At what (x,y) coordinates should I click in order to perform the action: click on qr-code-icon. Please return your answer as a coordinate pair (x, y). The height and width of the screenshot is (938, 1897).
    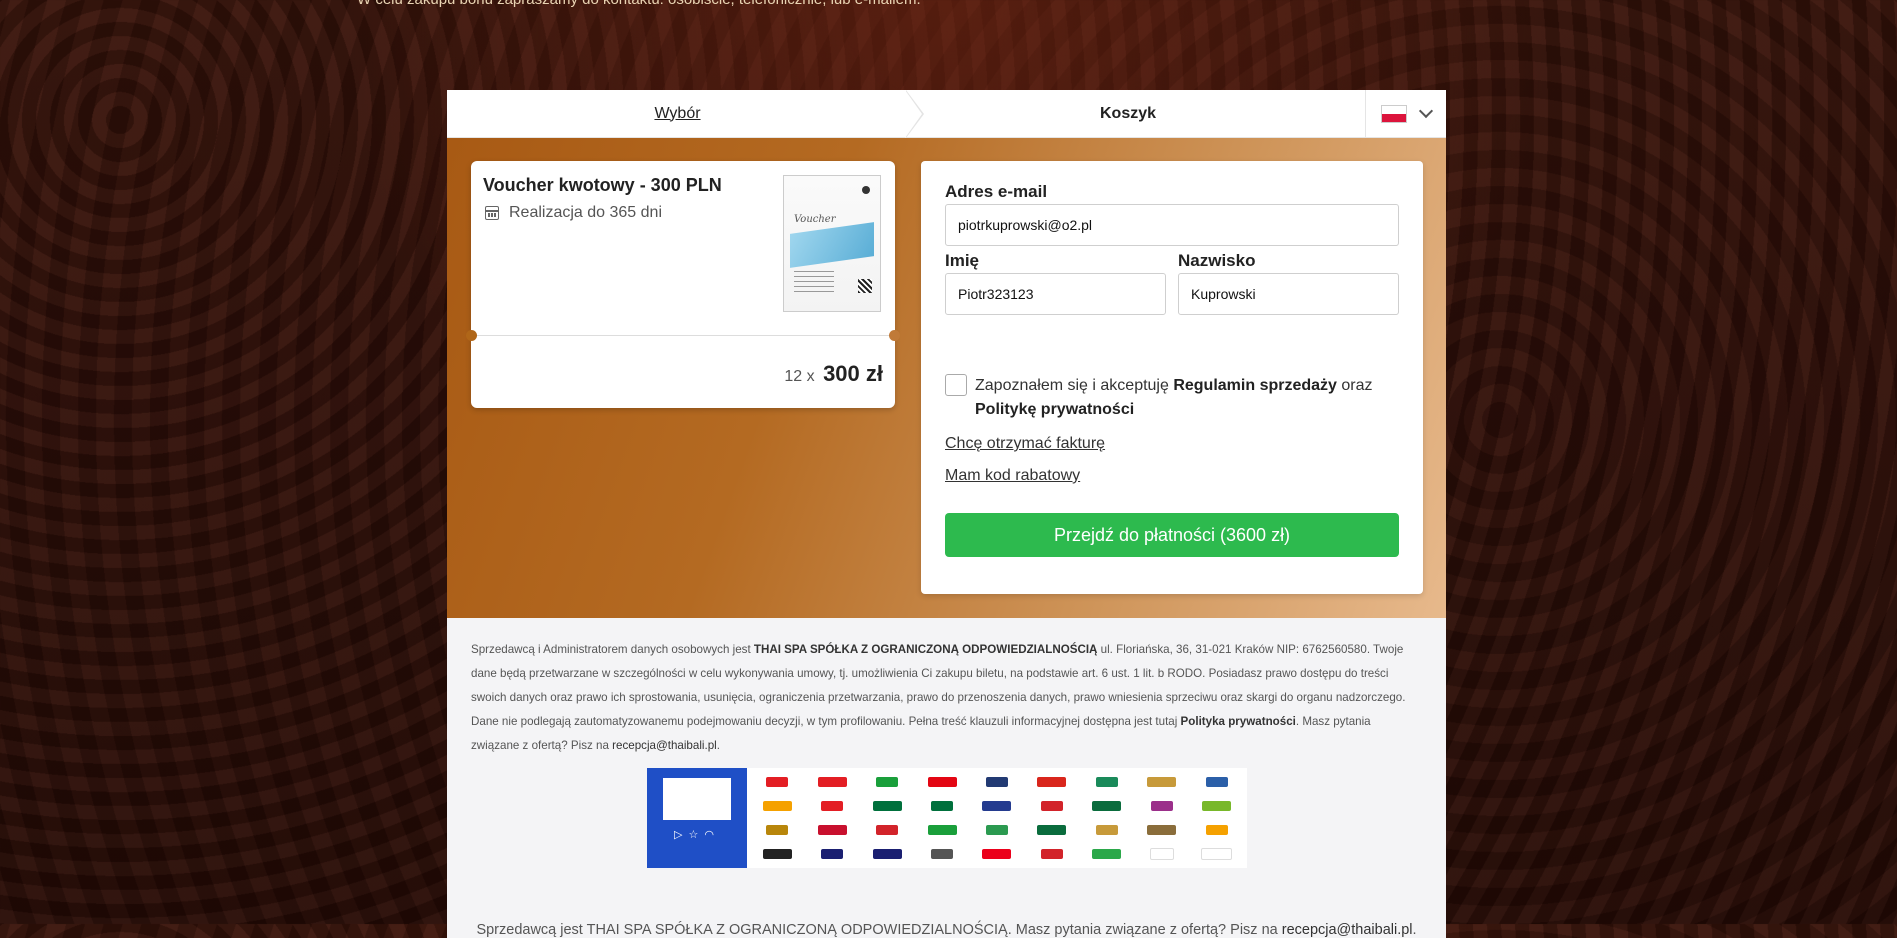
    Looking at the image, I should click on (865, 286).